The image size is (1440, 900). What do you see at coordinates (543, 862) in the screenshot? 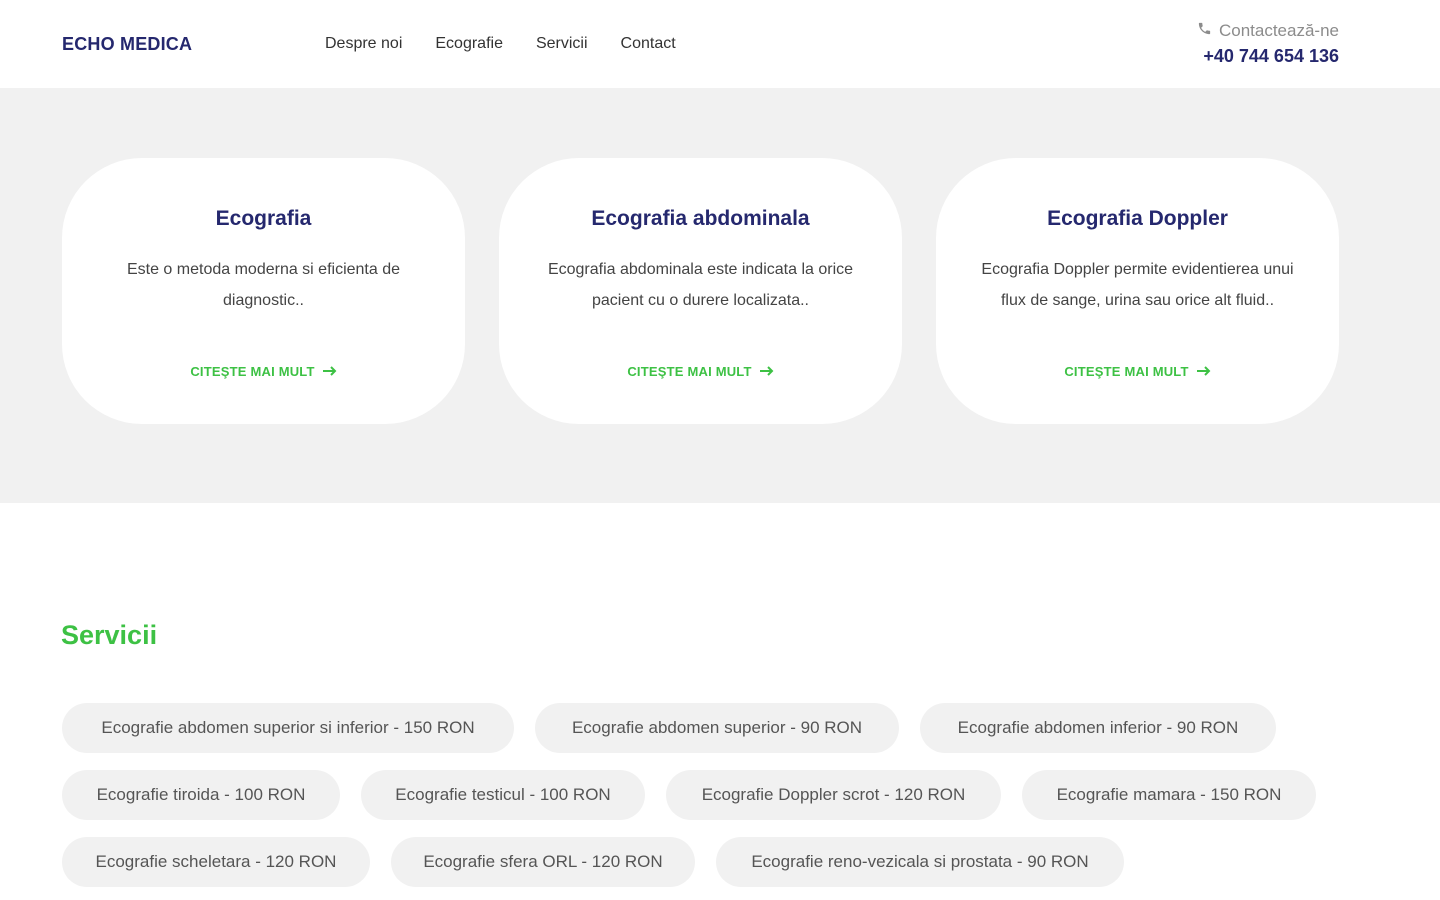
I see `service-pill-sfera-orl: Ecografie sfera ORL - 120 RON` at bounding box center [543, 862].